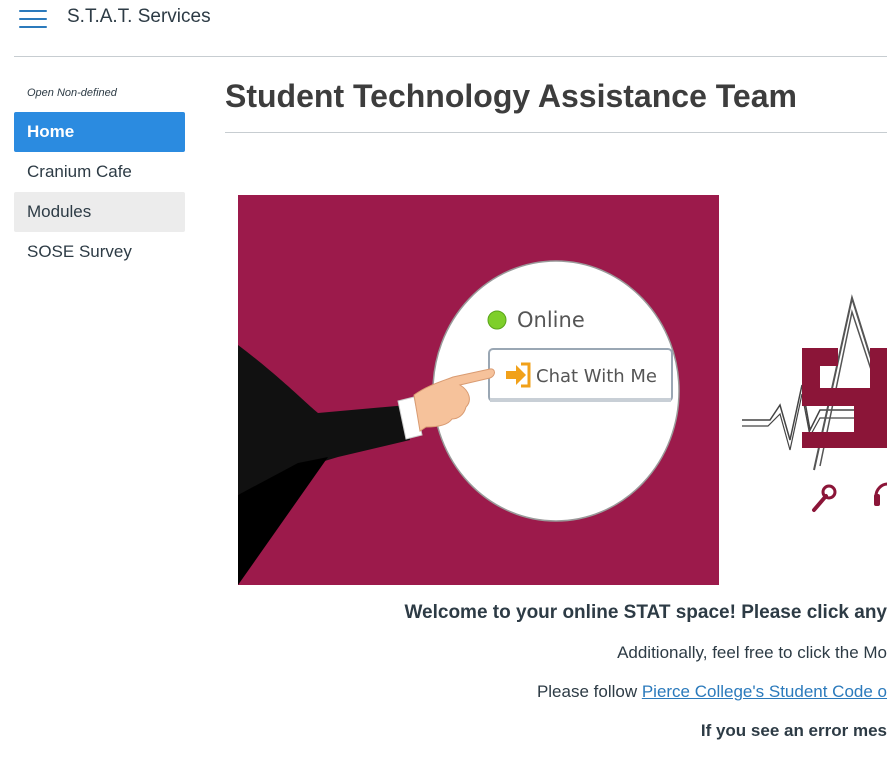 The height and width of the screenshot is (758, 887). What do you see at coordinates (99, 172) in the screenshot?
I see `nav-item-cranium-cafe: Cranium Cafe` at bounding box center [99, 172].